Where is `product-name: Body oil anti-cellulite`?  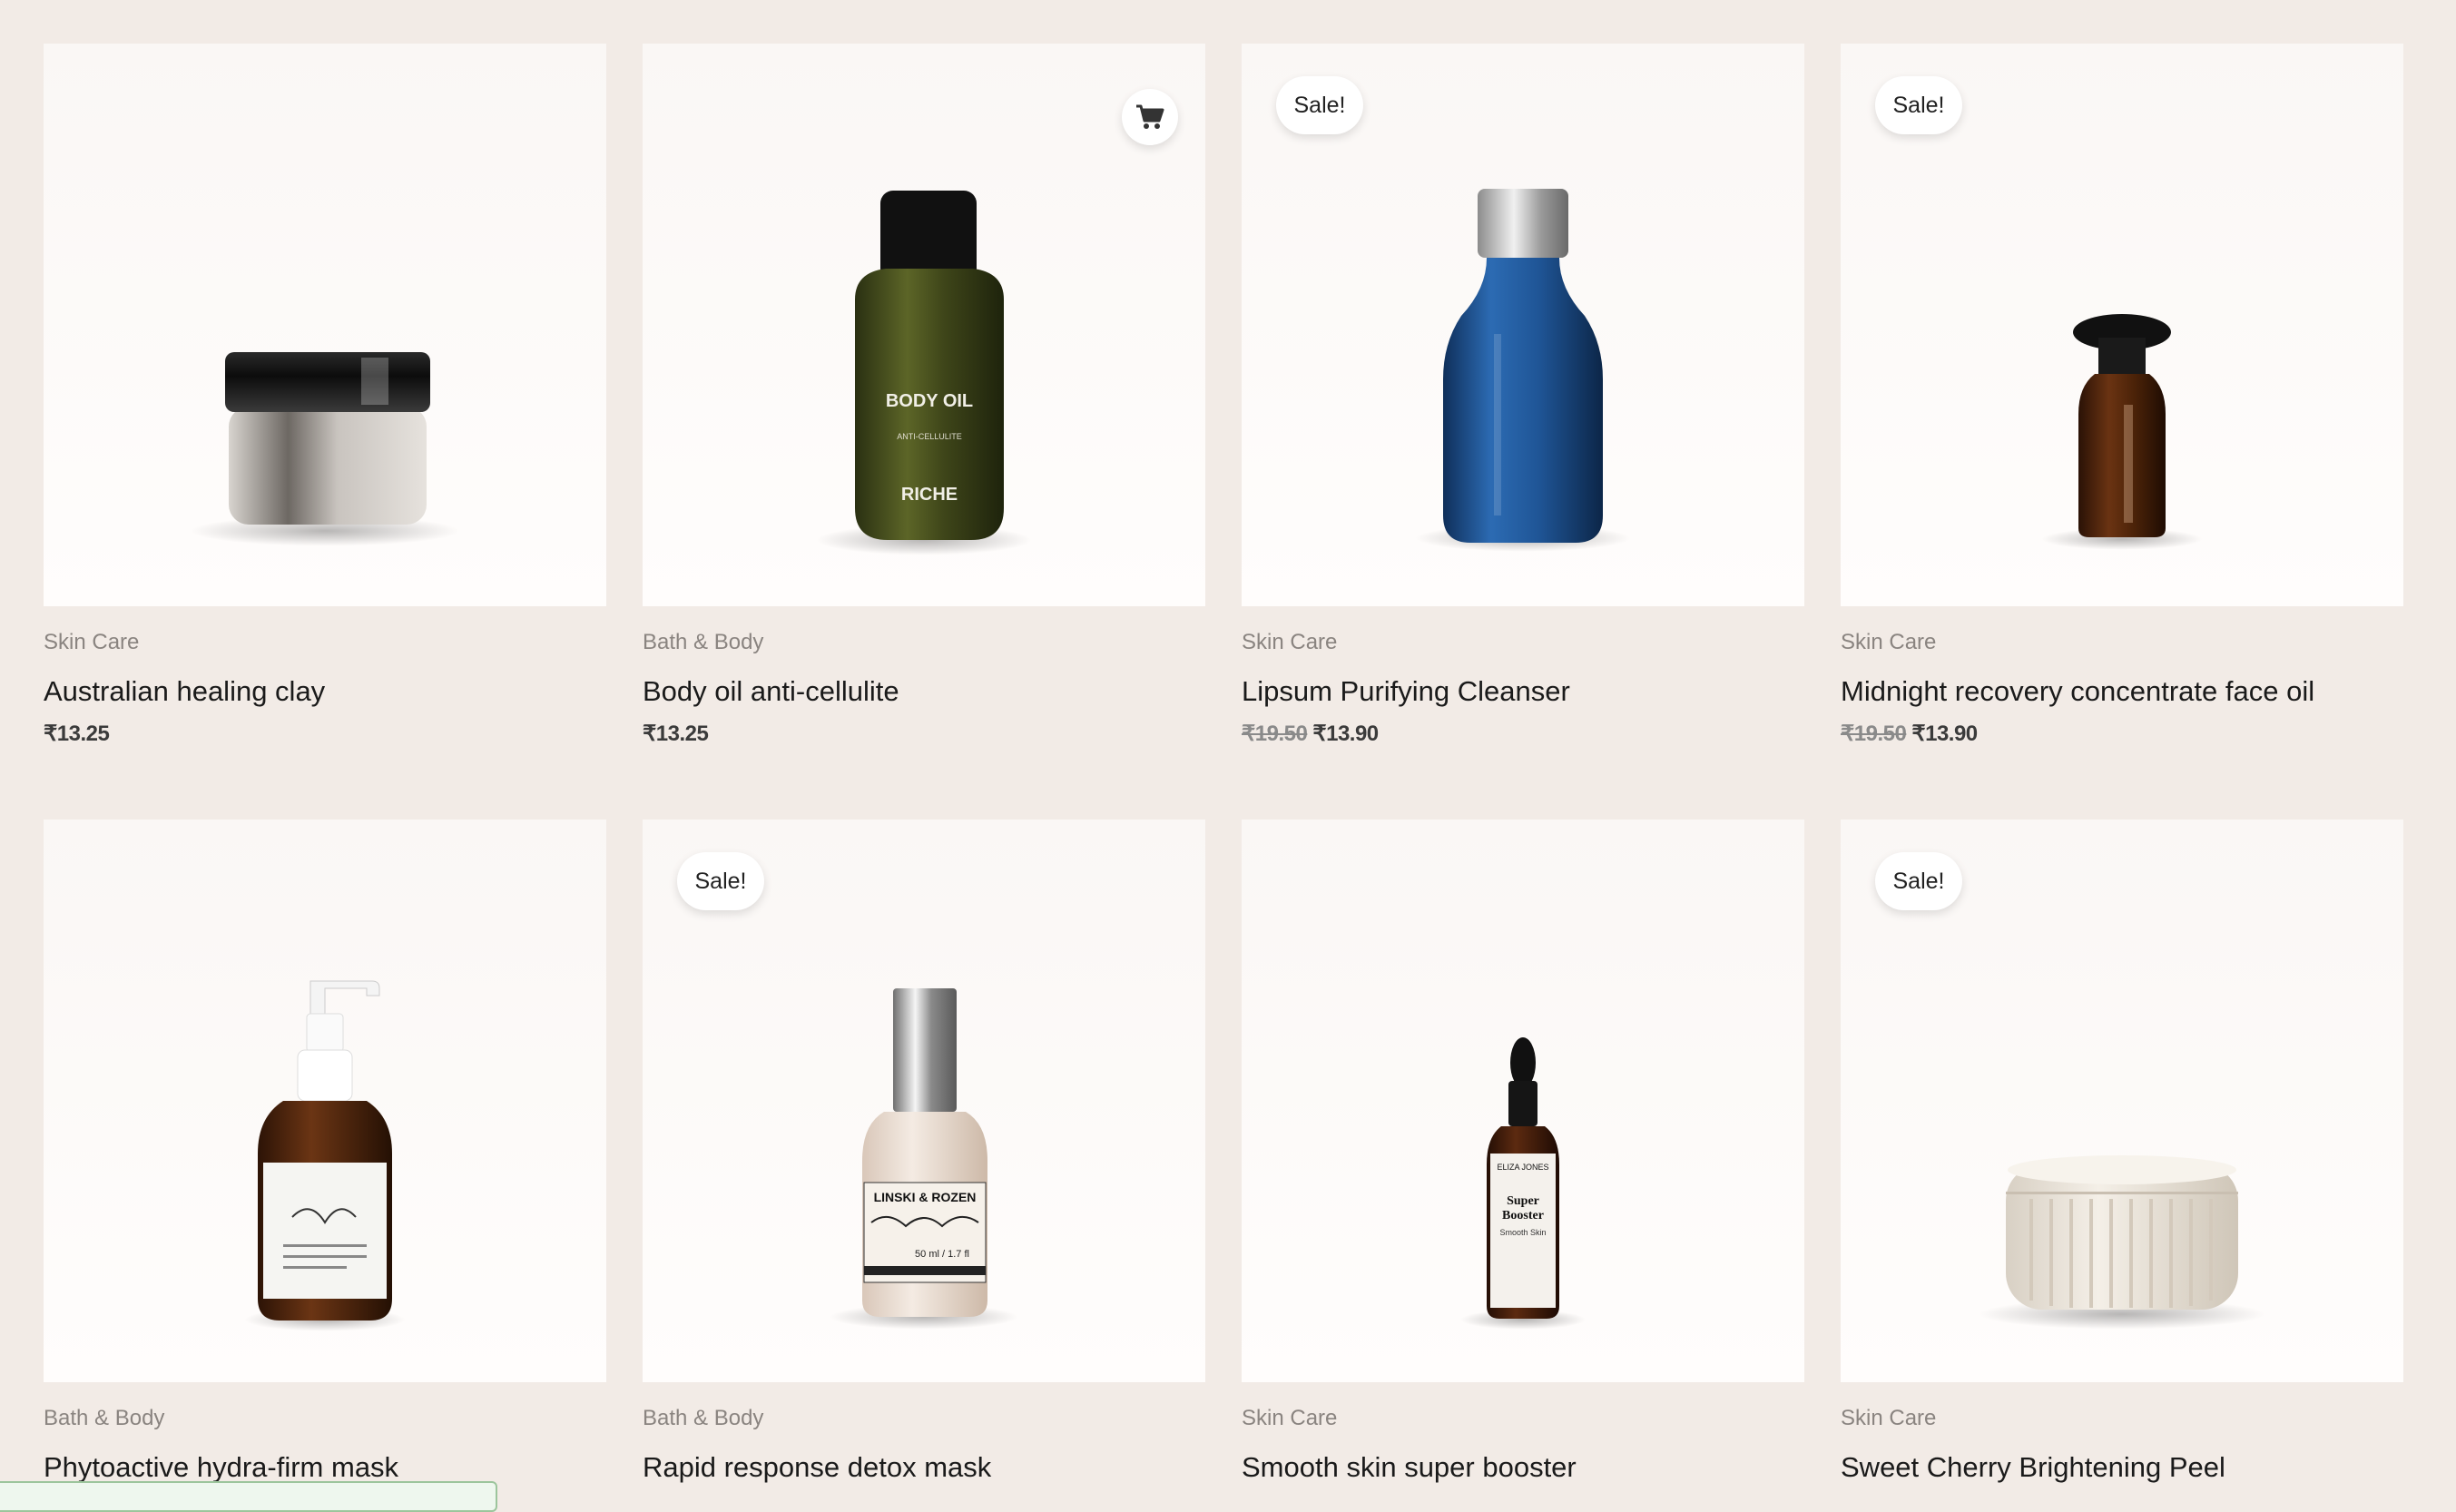 product-name: Body oil anti-cellulite is located at coordinates (924, 692).